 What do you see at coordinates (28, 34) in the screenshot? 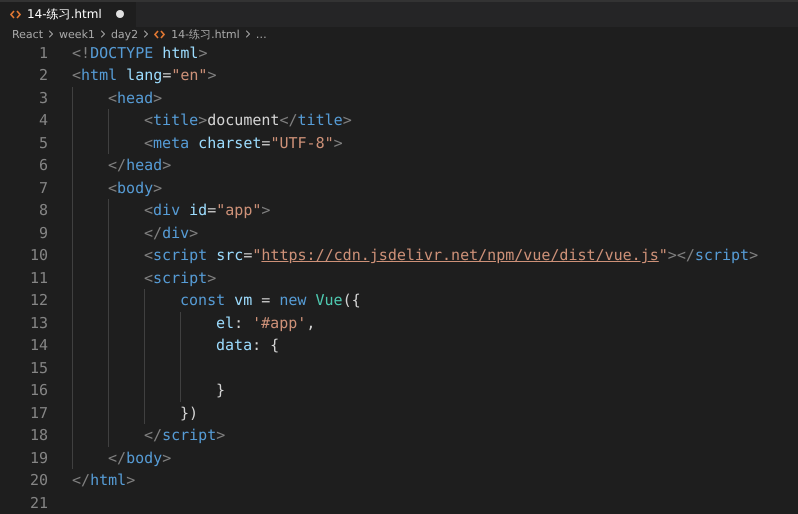
I see `breadcrumb-item: React` at bounding box center [28, 34].